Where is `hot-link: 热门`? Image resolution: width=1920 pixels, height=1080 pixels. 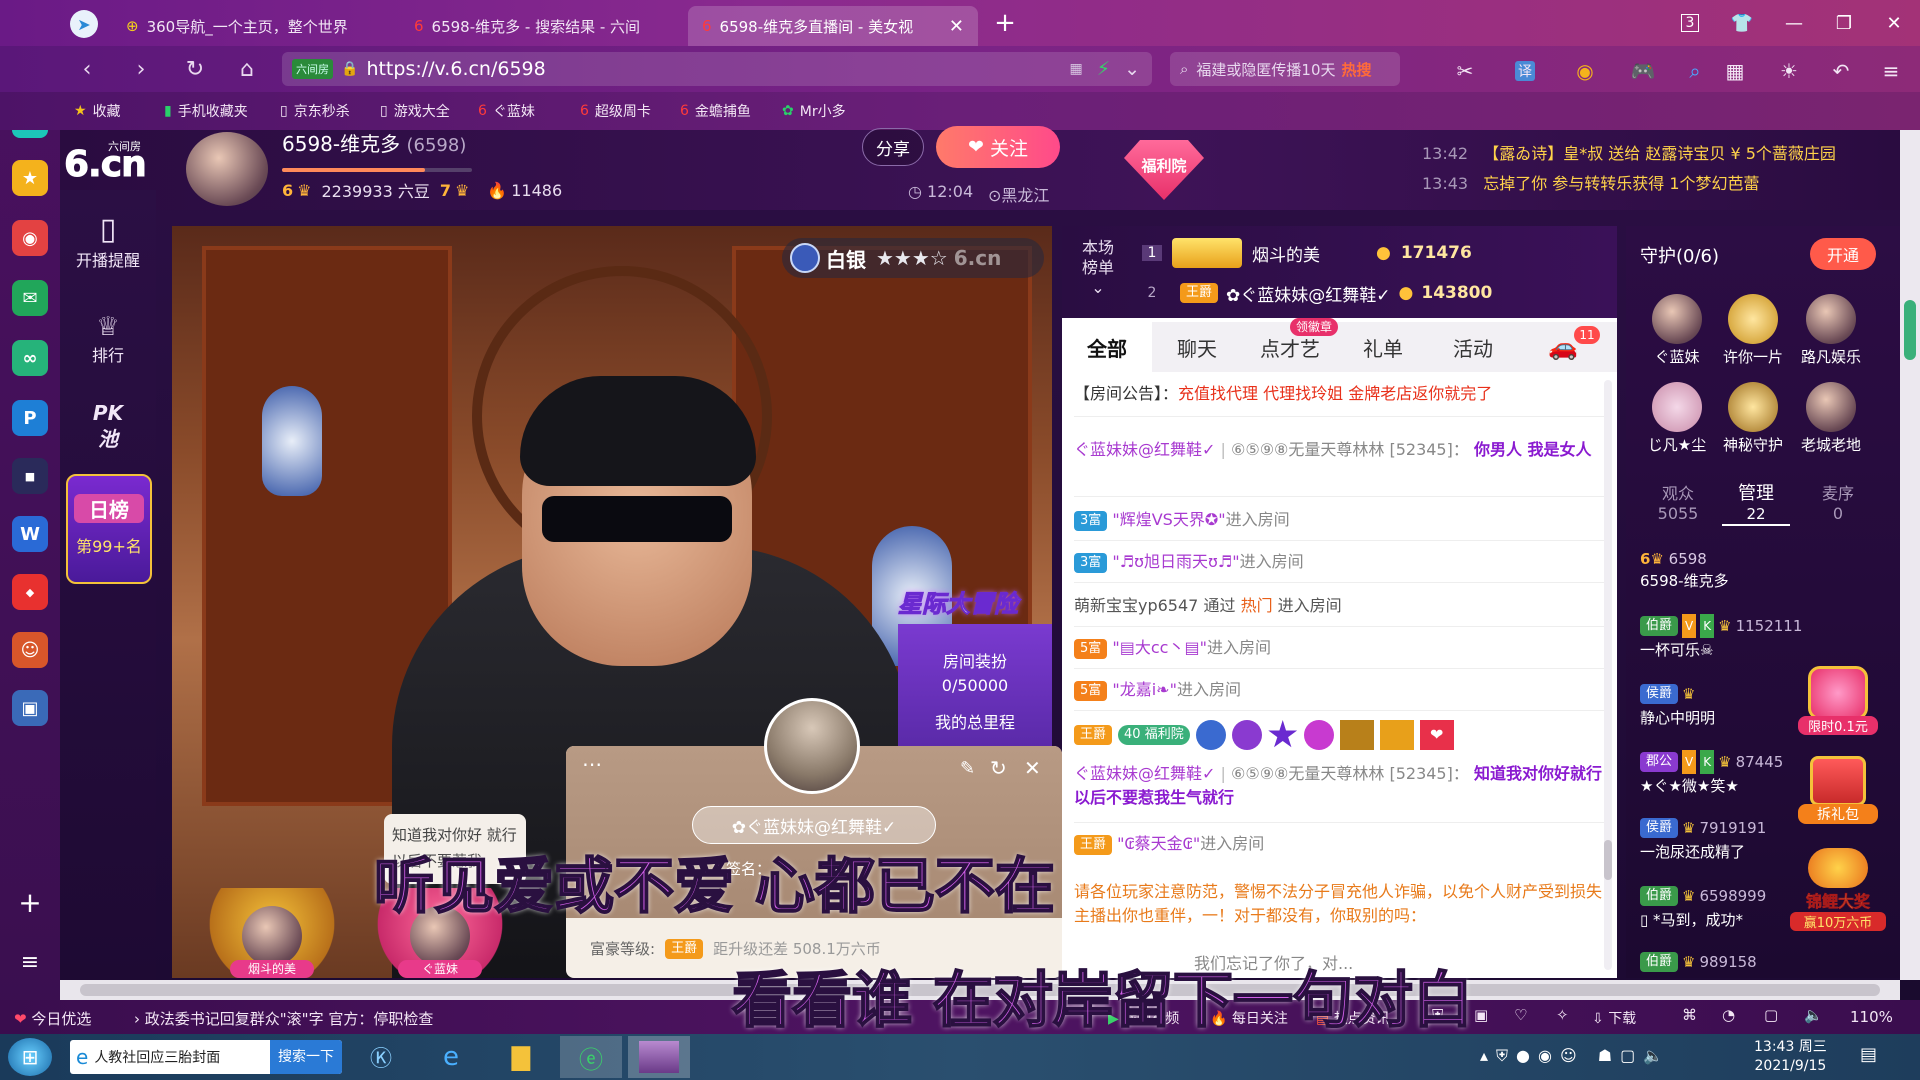
hot-link: 热门 is located at coordinates (1257, 605).